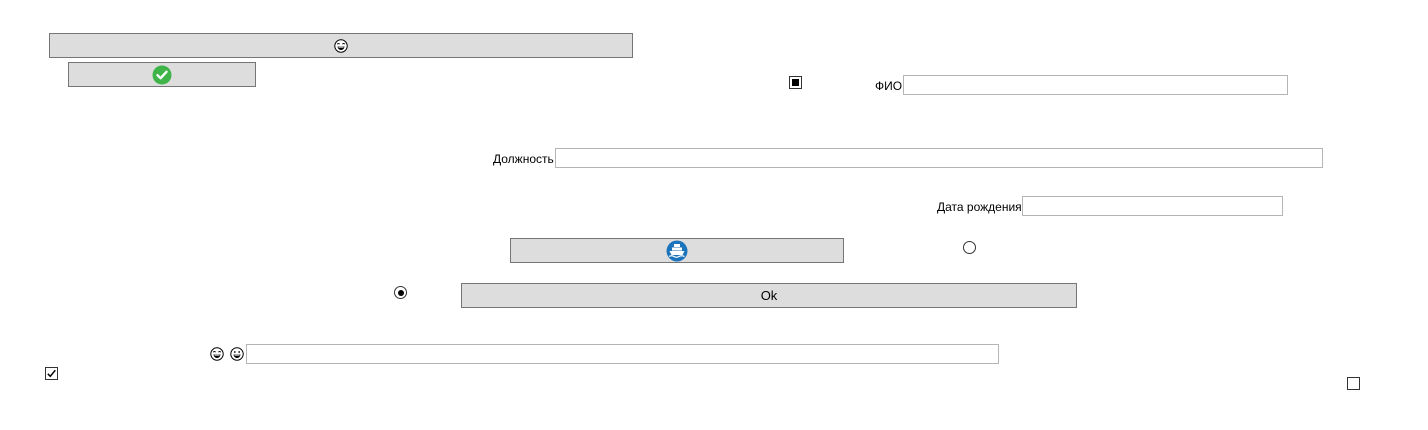 Image resolution: width=1428 pixels, height=430 pixels. I want to click on position-label: Должность, so click(523, 159).